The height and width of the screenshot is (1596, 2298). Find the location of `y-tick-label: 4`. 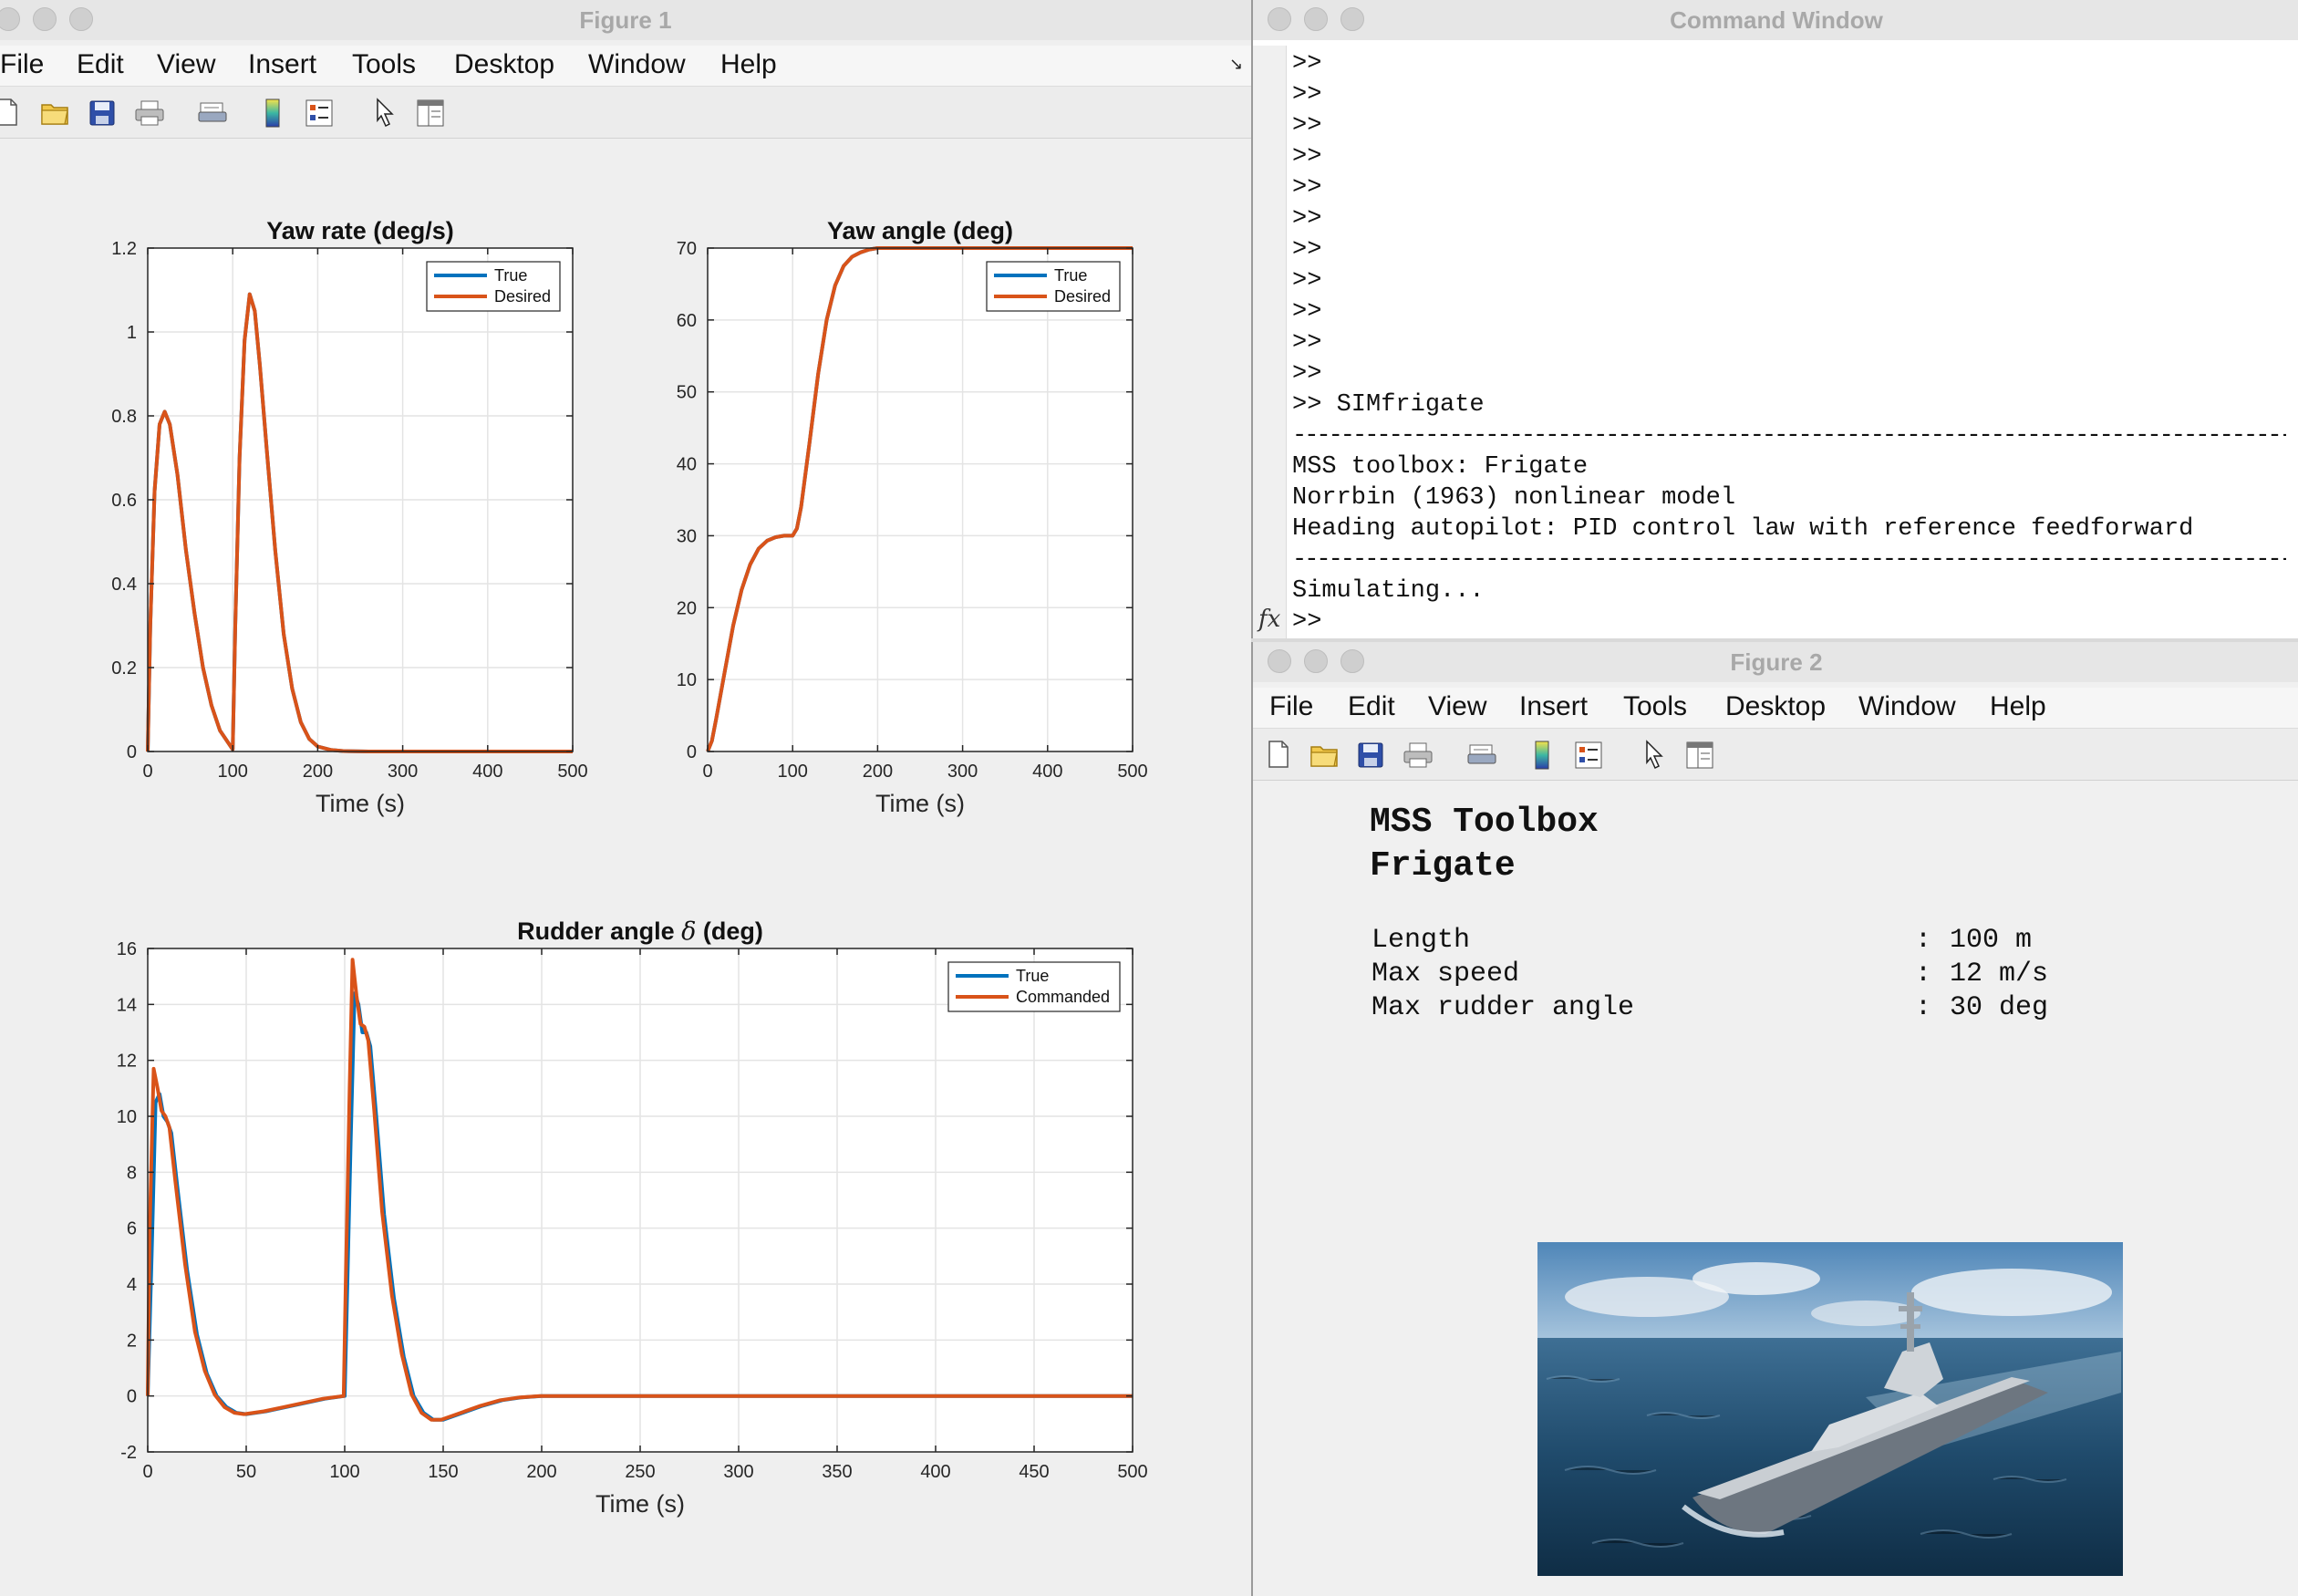

y-tick-label: 4 is located at coordinates (132, 1285).